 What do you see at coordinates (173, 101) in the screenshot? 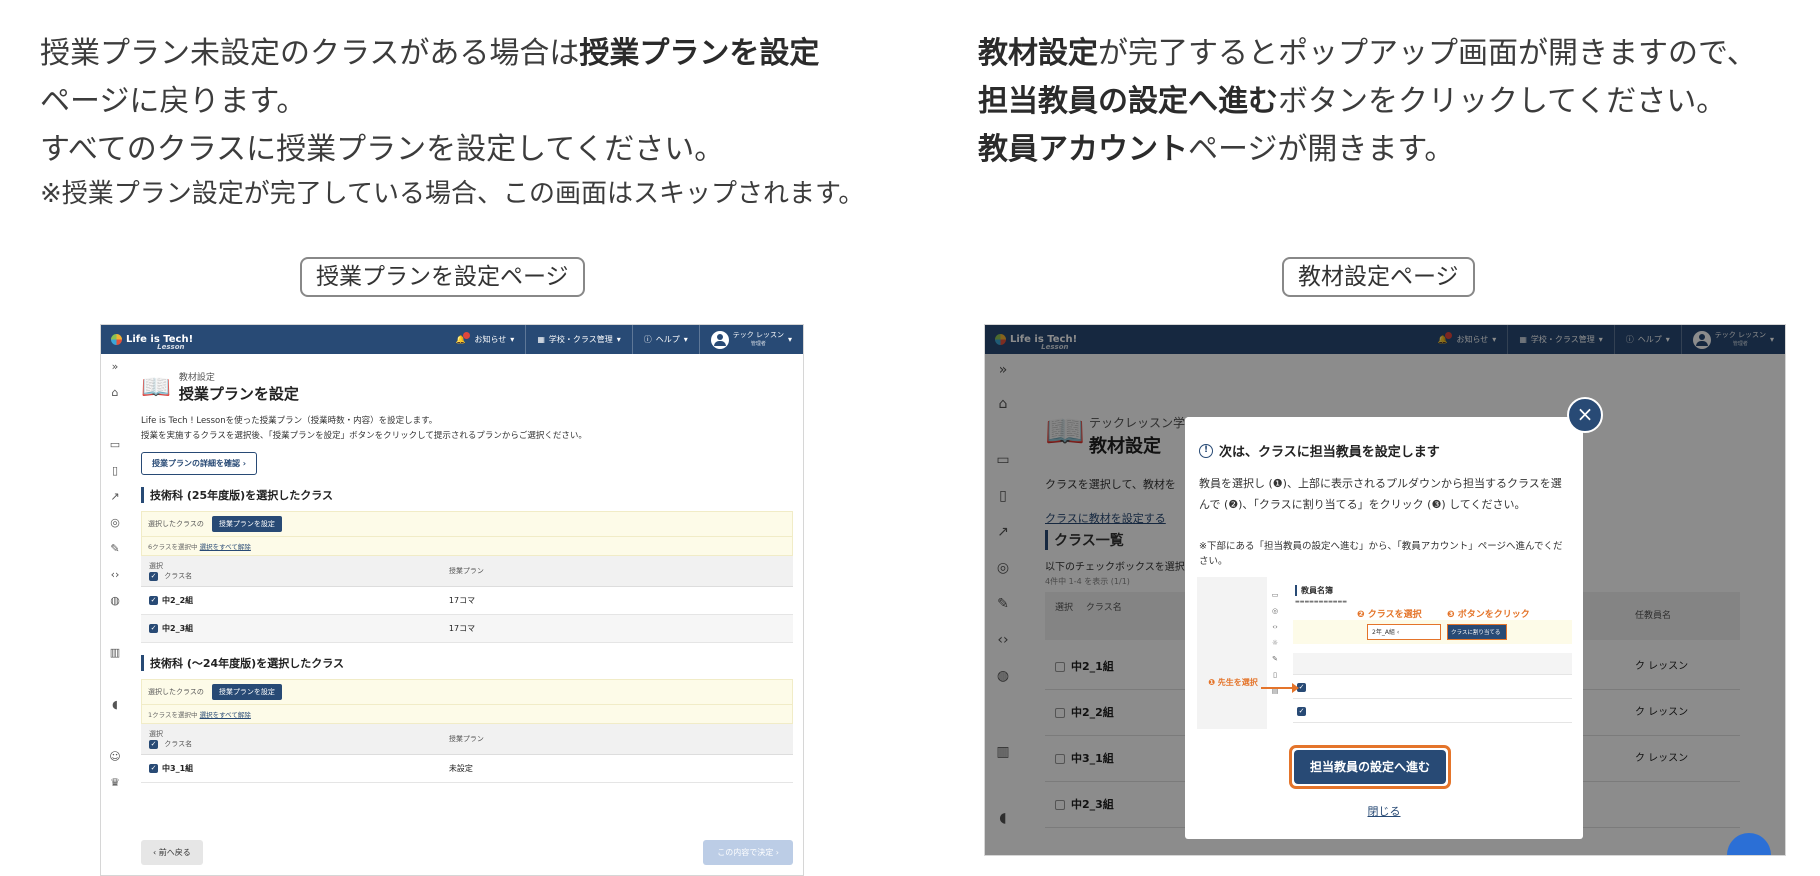
I see `instruction-text: ページに戻ります。` at bounding box center [173, 101].